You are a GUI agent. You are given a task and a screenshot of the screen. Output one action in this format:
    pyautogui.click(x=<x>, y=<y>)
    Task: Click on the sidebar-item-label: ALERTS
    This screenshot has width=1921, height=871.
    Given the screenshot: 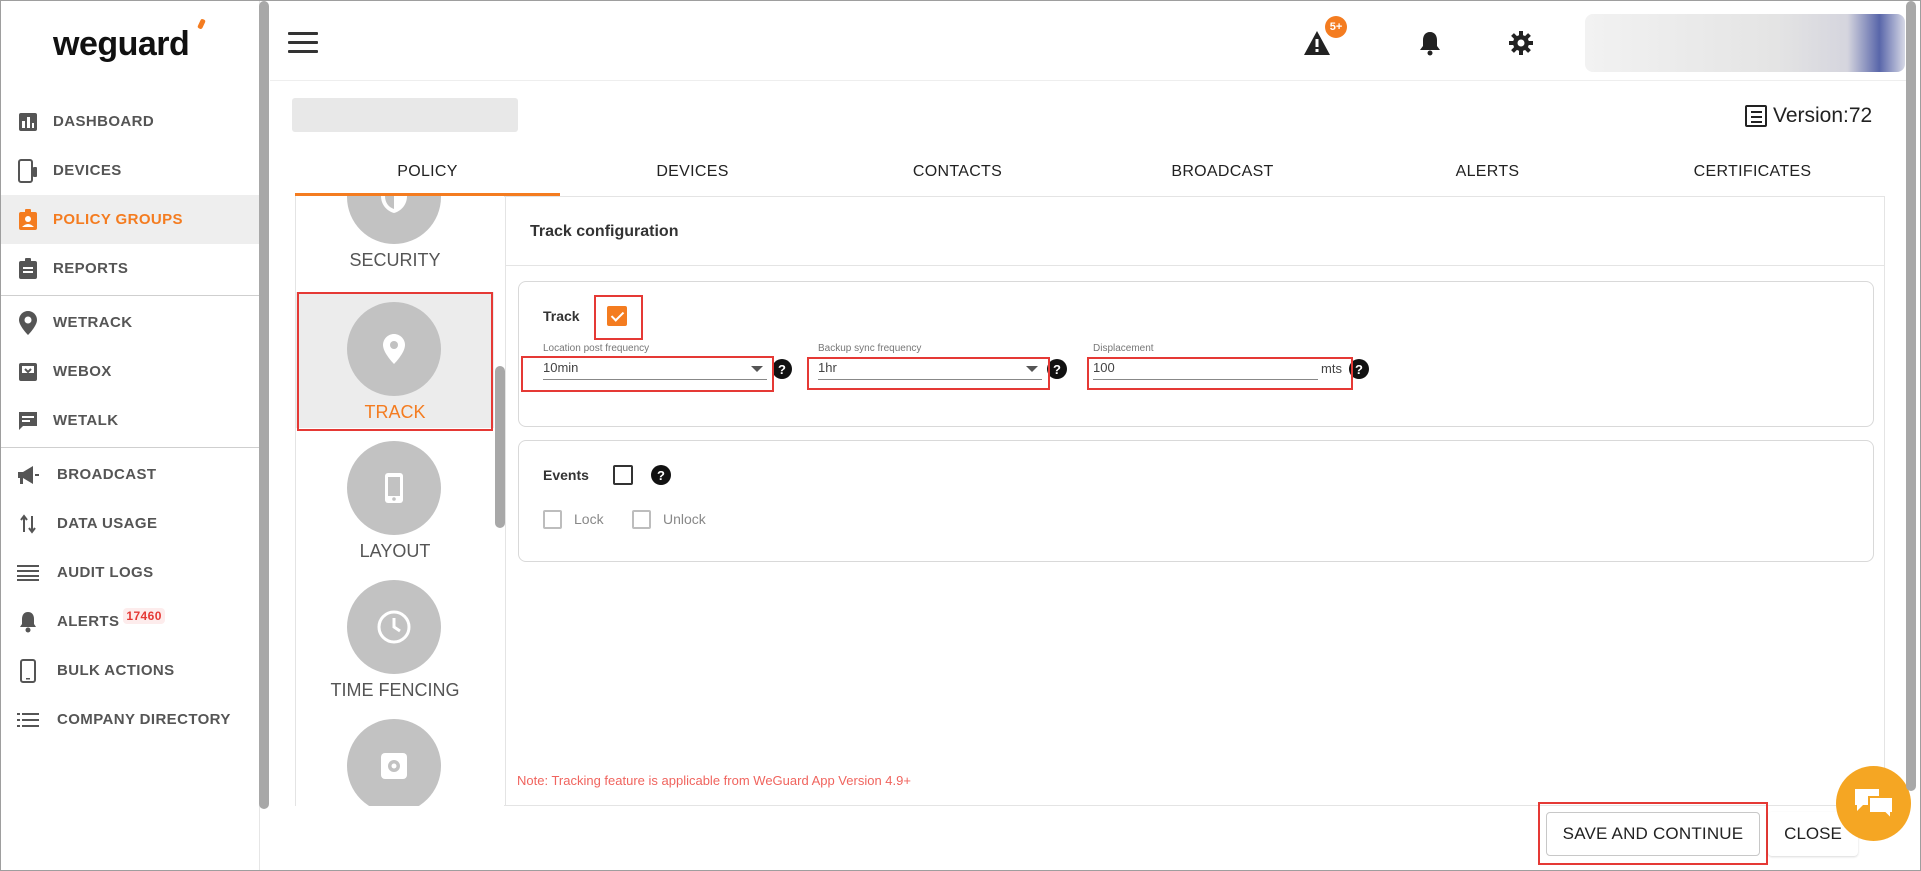 What is the action you would take?
    pyautogui.click(x=88, y=621)
    